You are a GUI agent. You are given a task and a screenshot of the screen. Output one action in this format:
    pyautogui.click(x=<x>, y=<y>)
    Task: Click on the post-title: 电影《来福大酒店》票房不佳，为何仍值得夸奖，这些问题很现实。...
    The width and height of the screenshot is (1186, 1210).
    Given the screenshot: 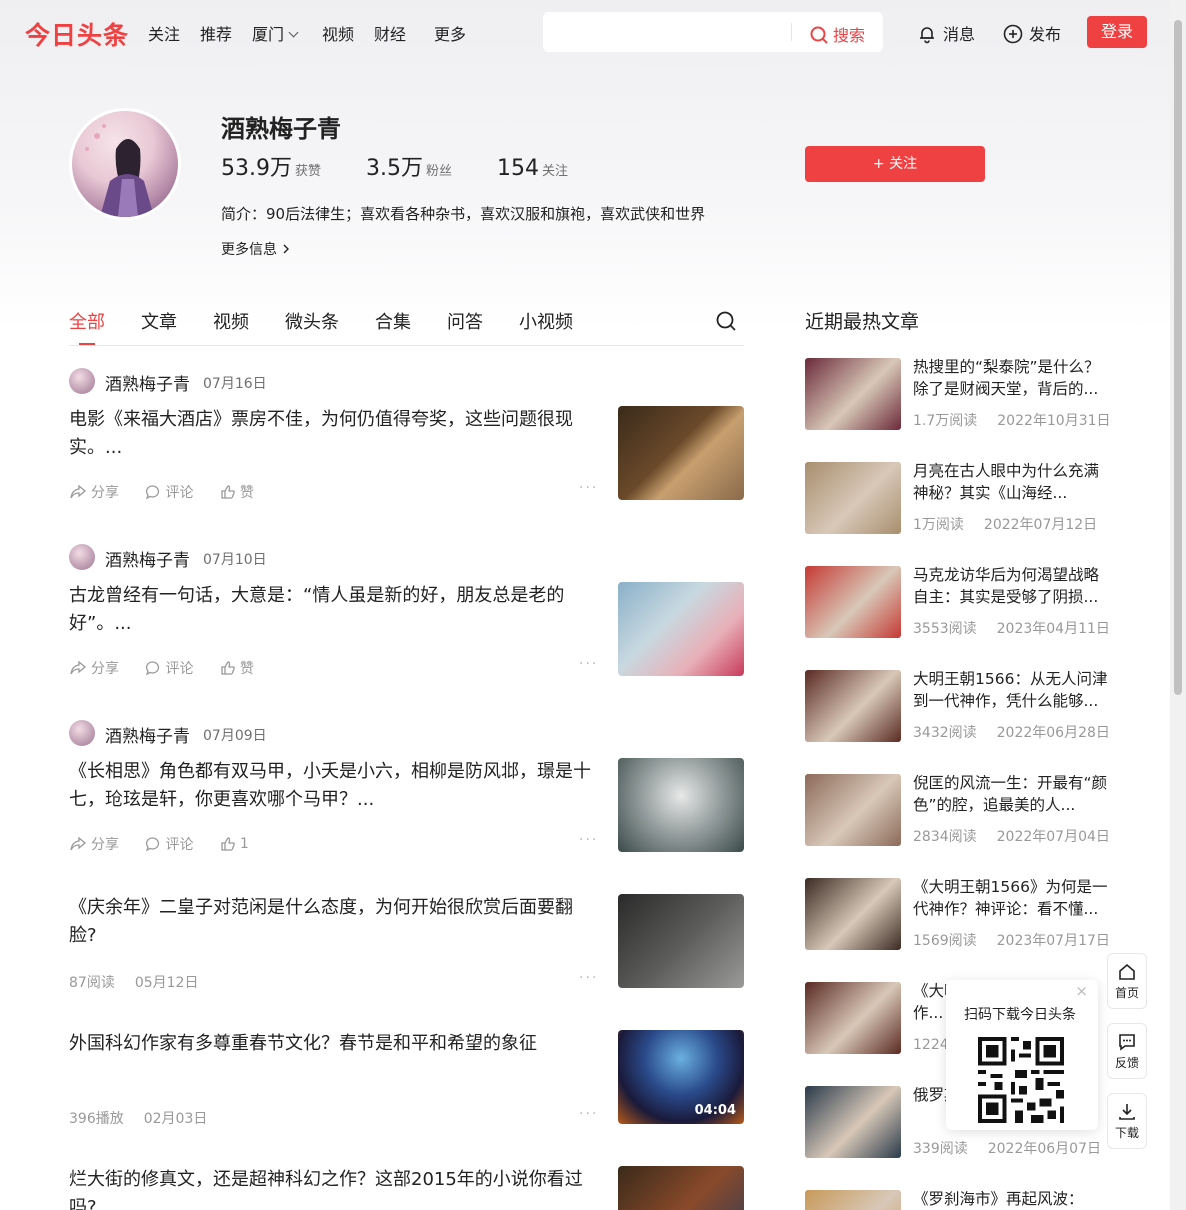 What is the action you would take?
    pyautogui.click(x=334, y=434)
    